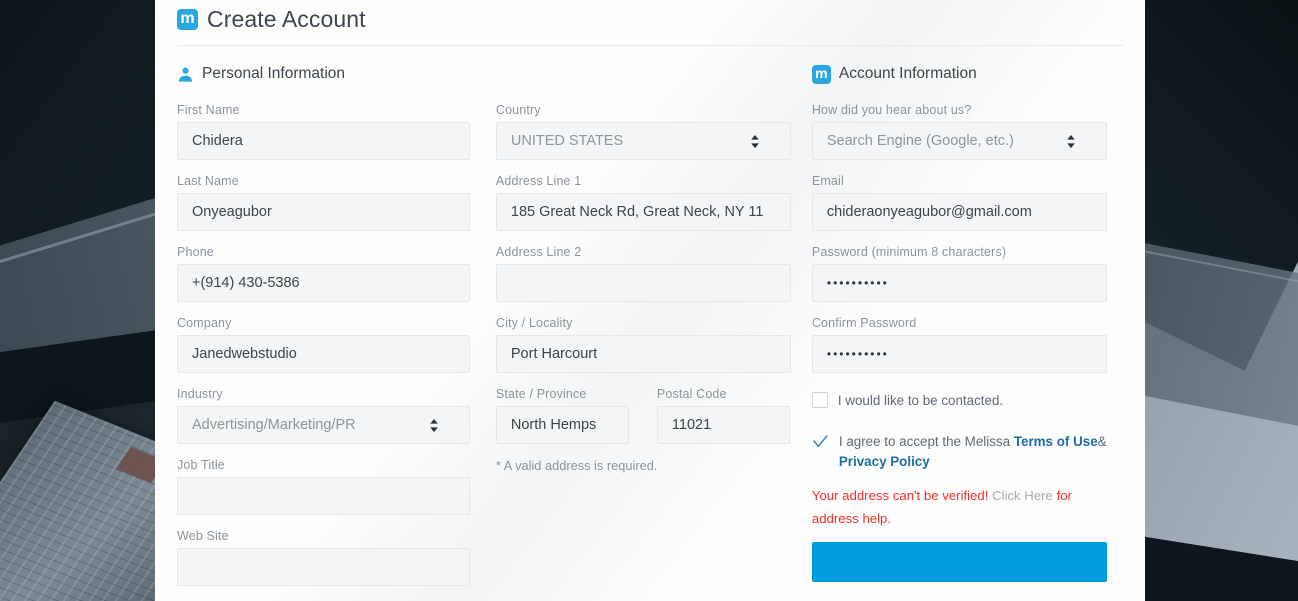 Image resolution: width=1298 pixels, height=601 pixels. What do you see at coordinates (650, 22) in the screenshot?
I see `page-header: m Create Account` at bounding box center [650, 22].